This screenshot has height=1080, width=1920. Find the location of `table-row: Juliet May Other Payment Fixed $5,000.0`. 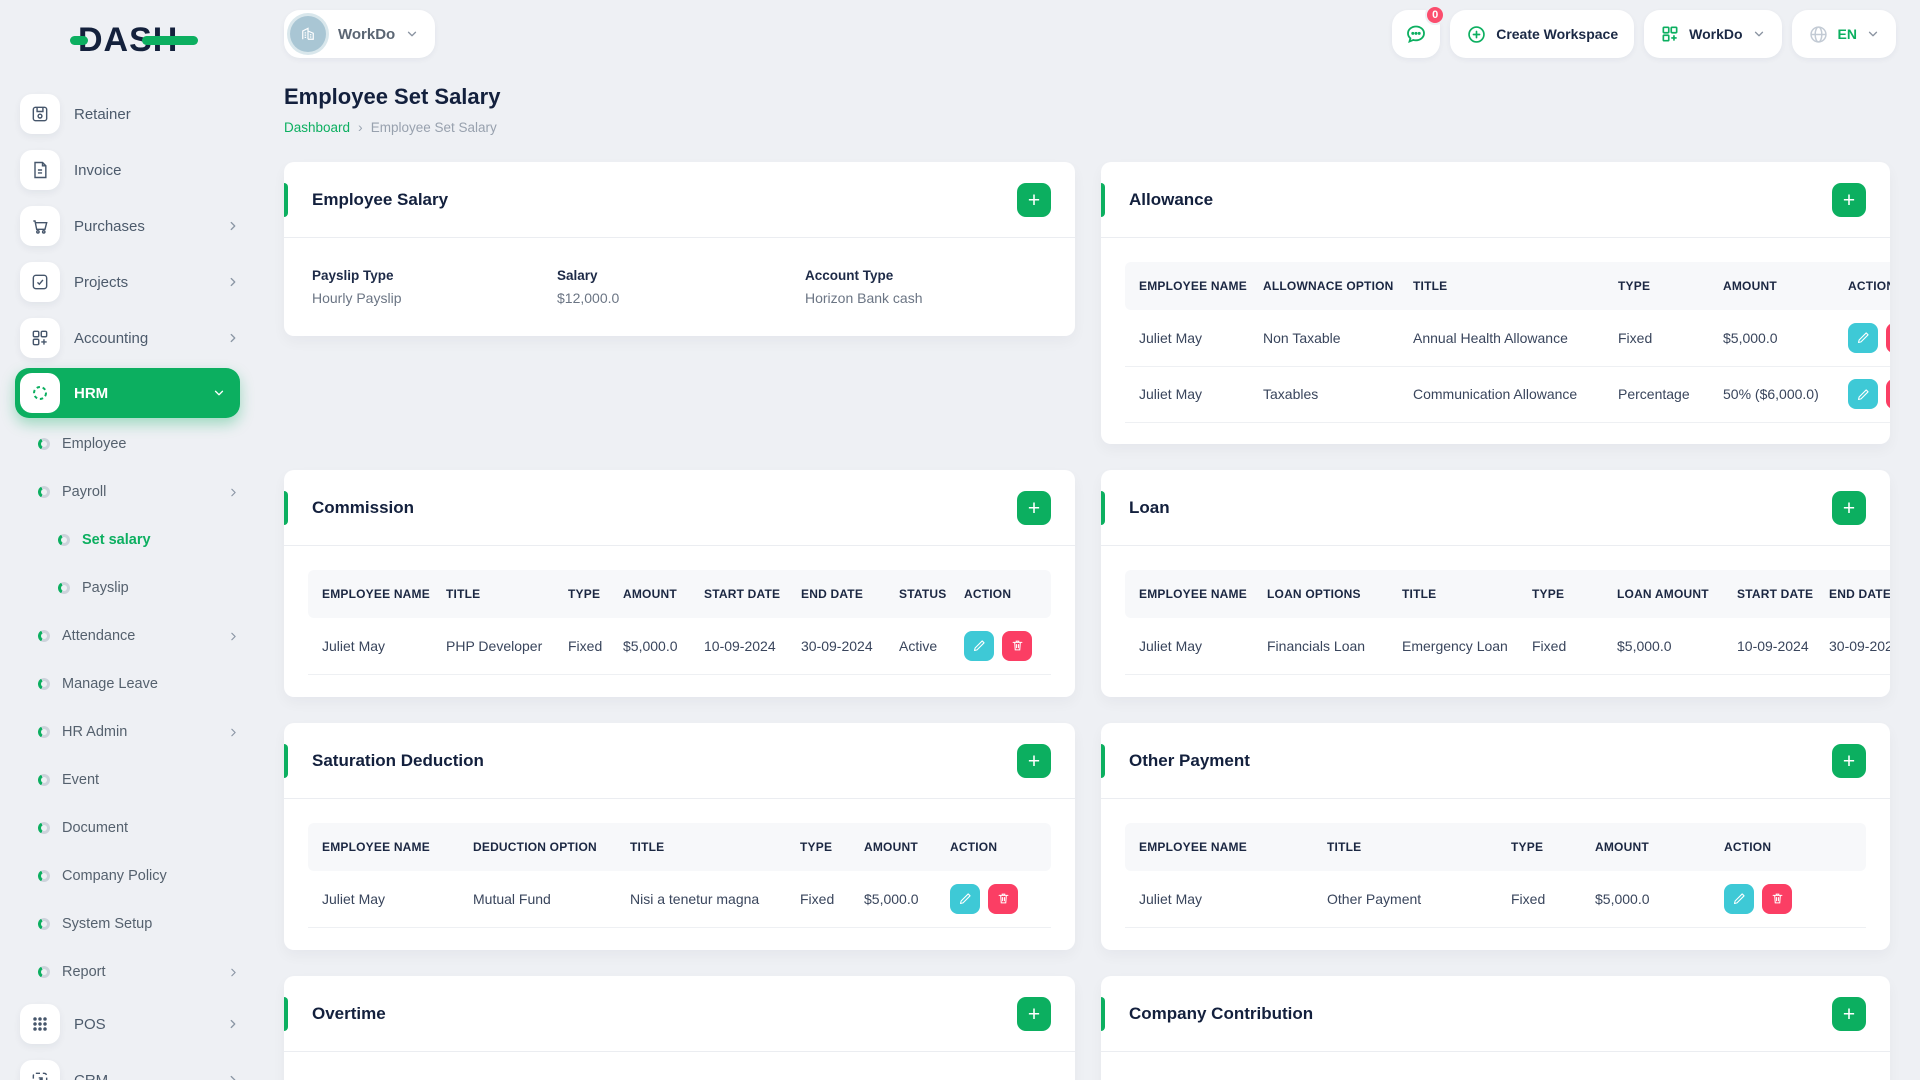

table-row: Juliet May Other Payment Fixed $5,000.0 is located at coordinates (1495, 899).